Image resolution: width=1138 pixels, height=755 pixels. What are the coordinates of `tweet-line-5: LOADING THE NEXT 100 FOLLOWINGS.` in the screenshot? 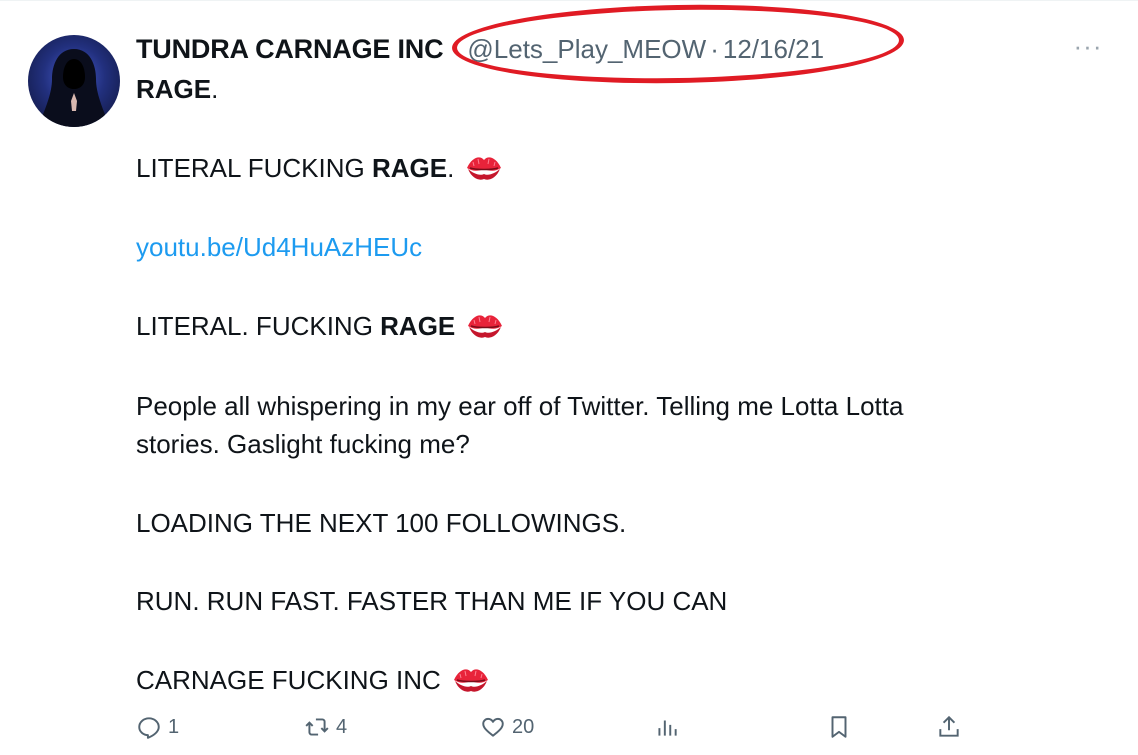 It's located at (381, 523).